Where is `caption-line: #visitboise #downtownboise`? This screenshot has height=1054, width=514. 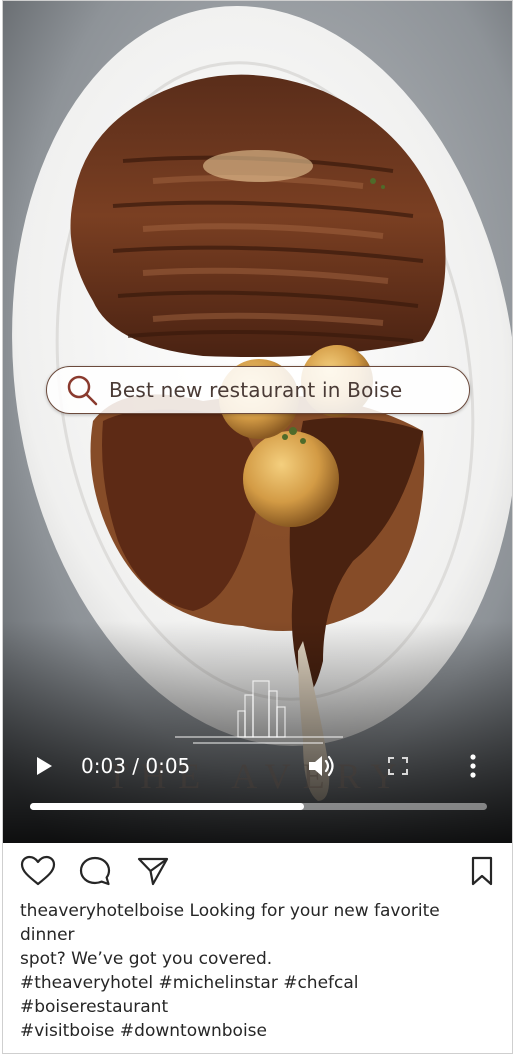 caption-line: #visitboise #downtownboise is located at coordinates (143, 1031).